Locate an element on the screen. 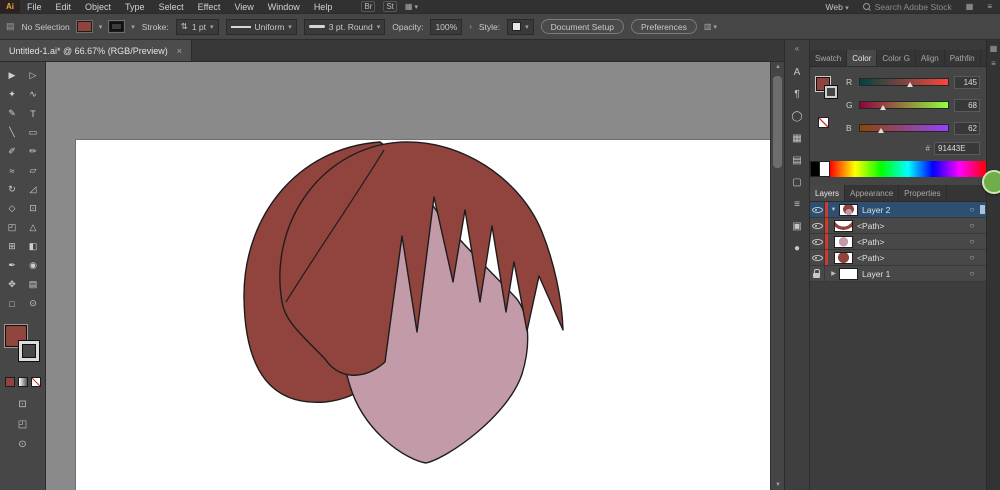  green-notification-badge is located at coordinates (991, 182).